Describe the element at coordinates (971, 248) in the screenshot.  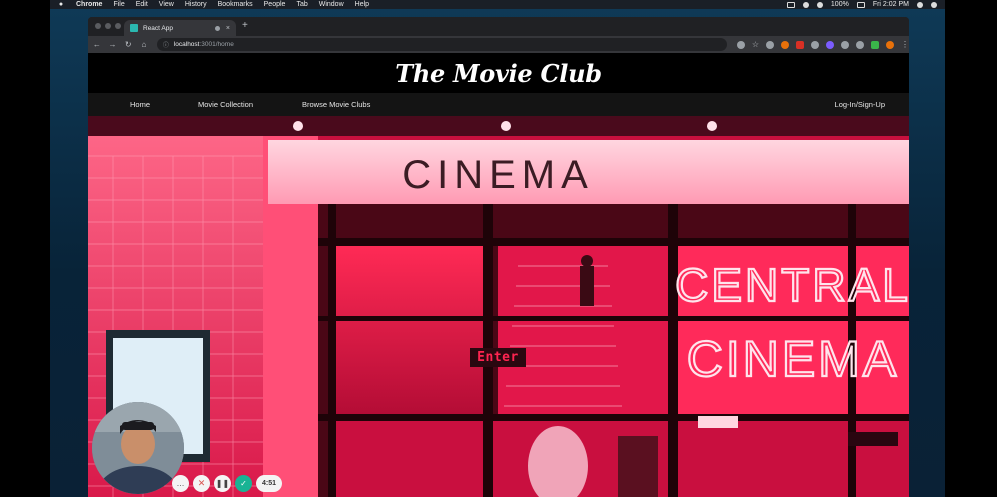
I see `right-letterbox` at that location.